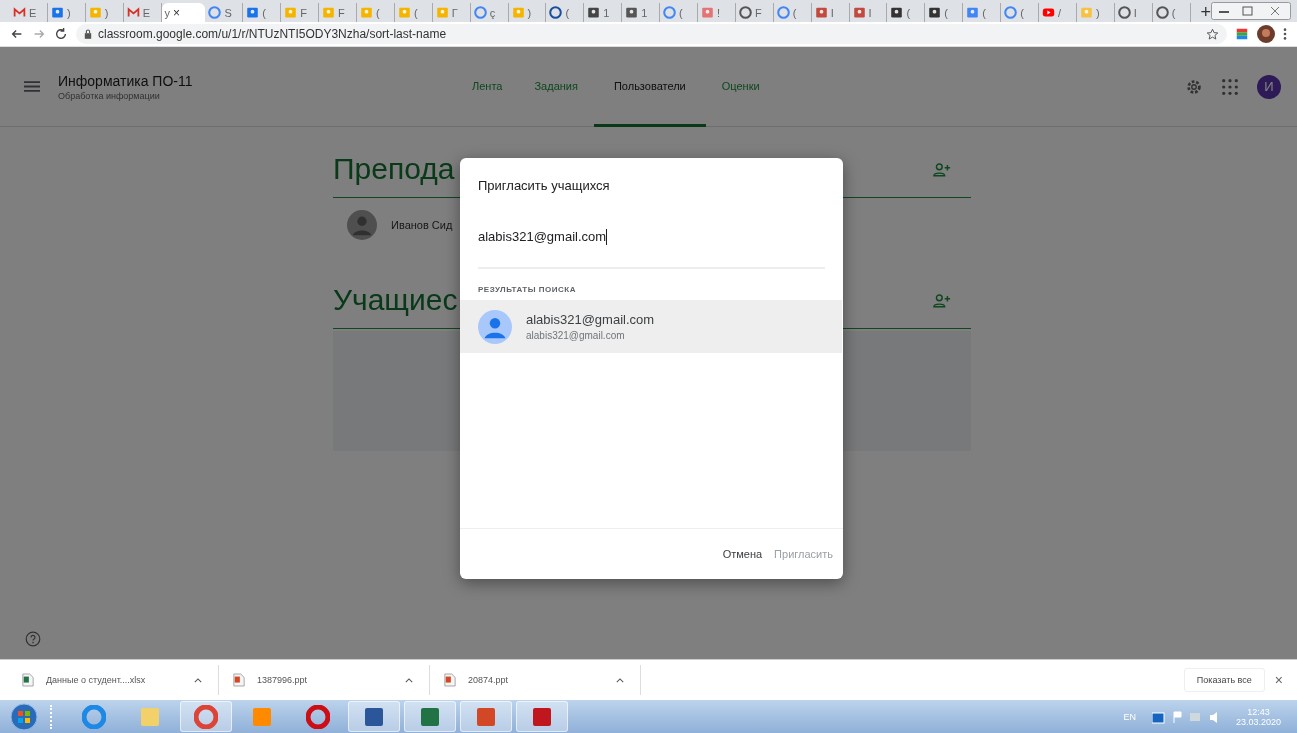  I want to click on class-subtitle: Обработка информации, so click(109, 95).